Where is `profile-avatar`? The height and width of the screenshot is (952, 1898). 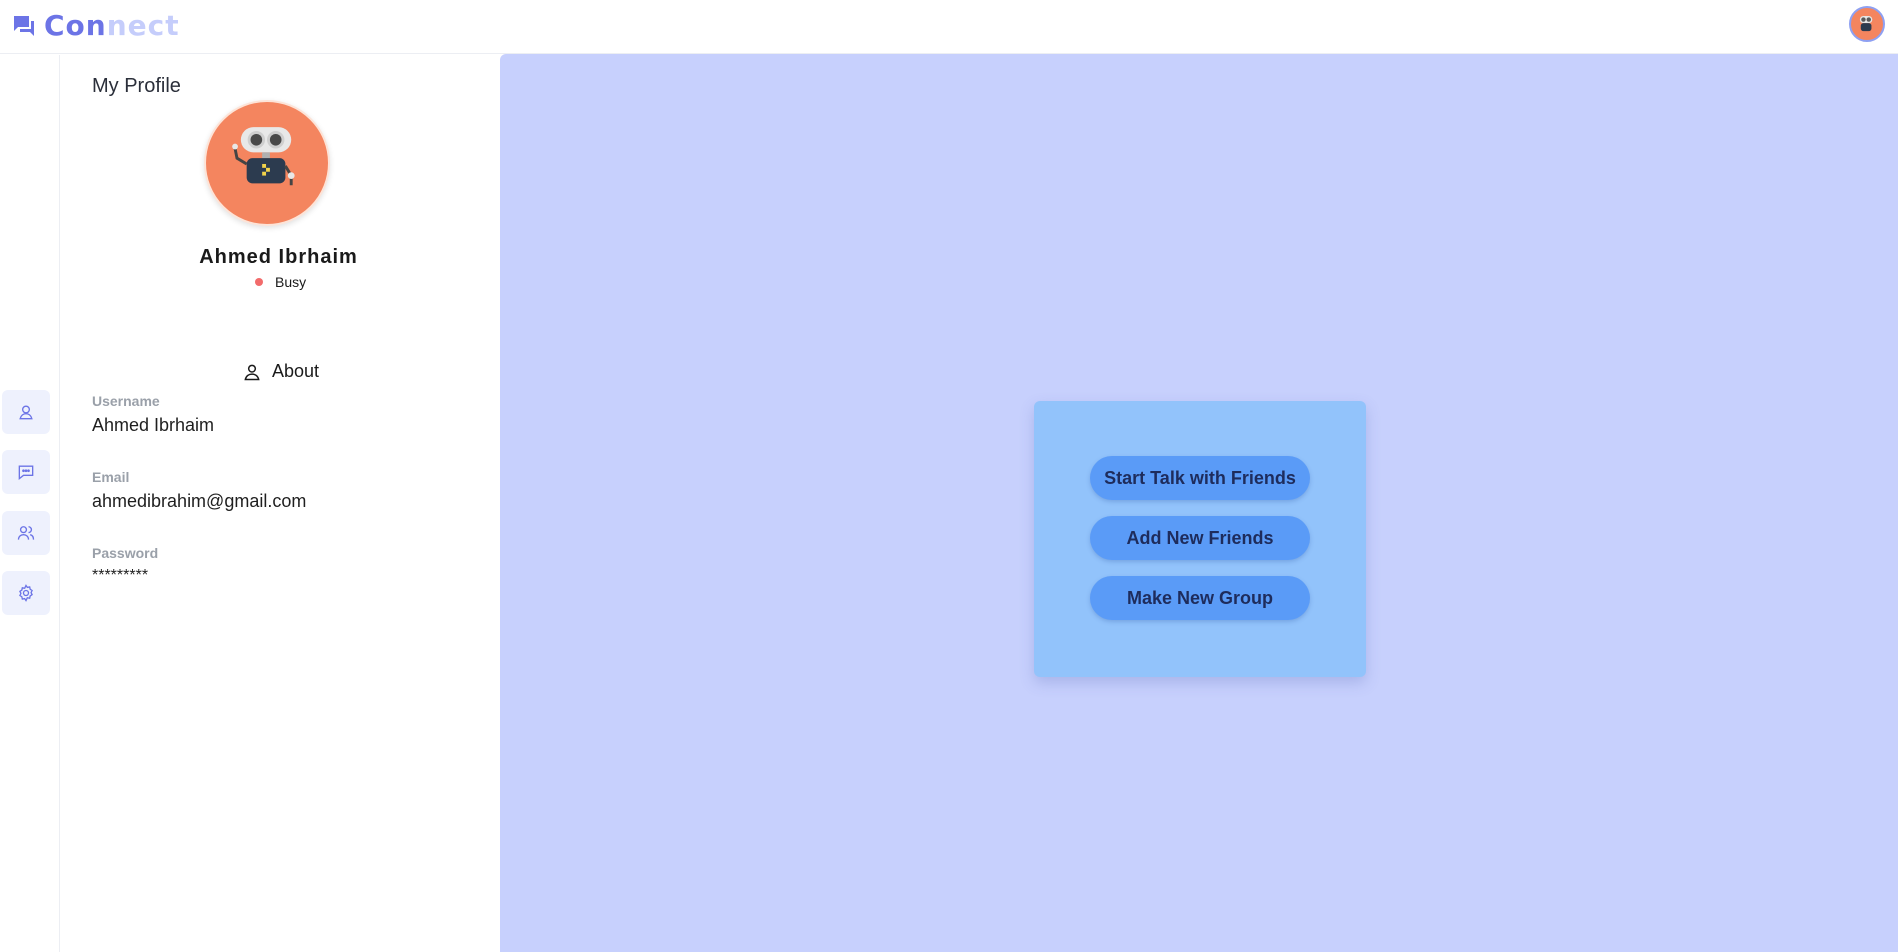 profile-avatar is located at coordinates (267, 163).